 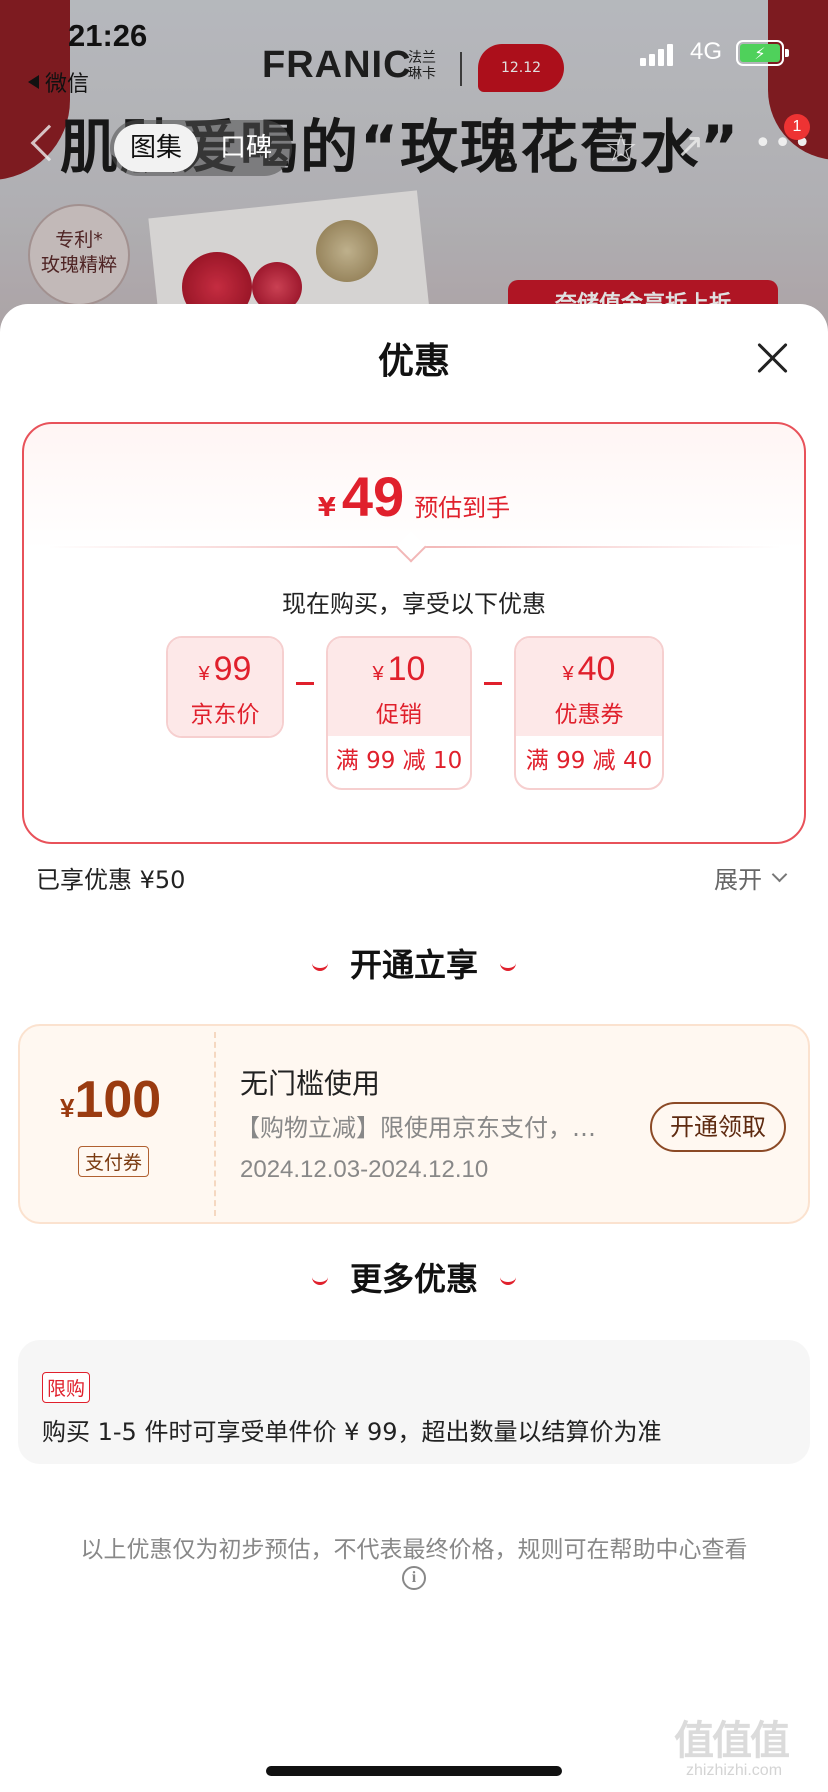 What do you see at coordinates (67, 1108) in the screenshot?
I see `coupon-currency: ¥` at bounding box center [67, 1108].